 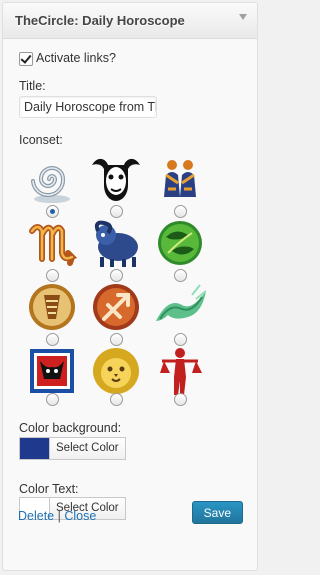 I want to click on collapse-arrow-icon, so click(x=243, y=17).